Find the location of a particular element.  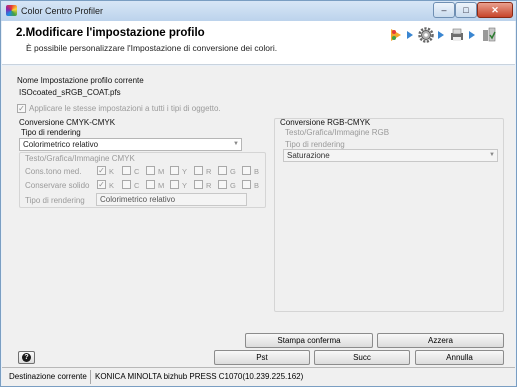

printer-icon is located at coordinates (457, 34).